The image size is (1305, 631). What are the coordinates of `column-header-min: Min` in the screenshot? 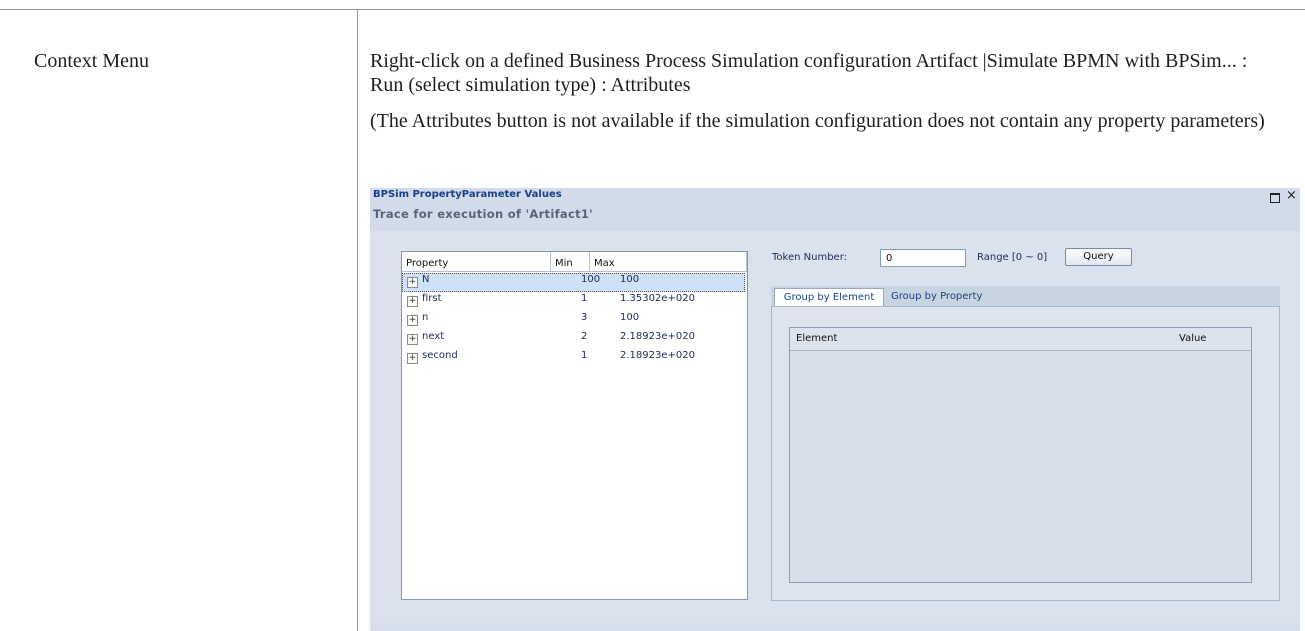 It's located at (570, 262).